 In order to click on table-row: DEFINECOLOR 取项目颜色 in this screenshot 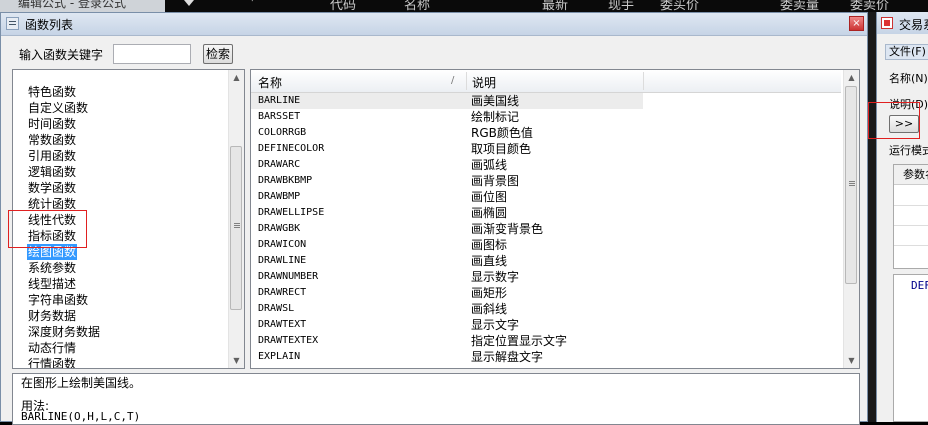, I will do `click(546, 149)`.